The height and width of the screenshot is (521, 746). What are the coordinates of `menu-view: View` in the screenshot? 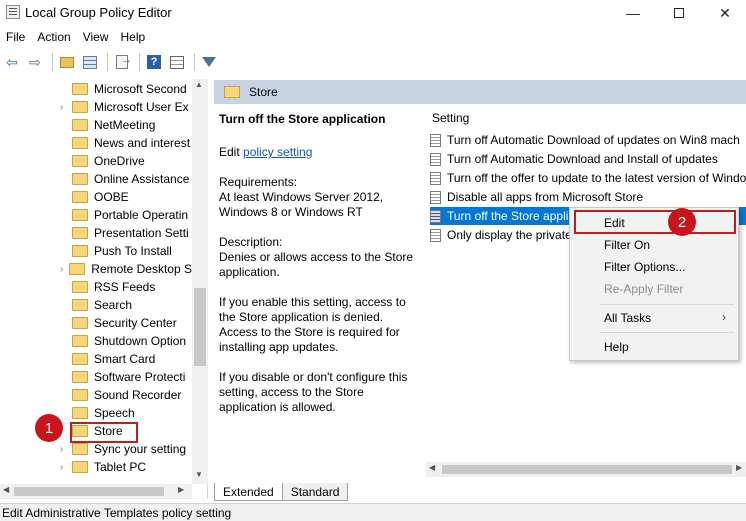 It's located at (96, 37).